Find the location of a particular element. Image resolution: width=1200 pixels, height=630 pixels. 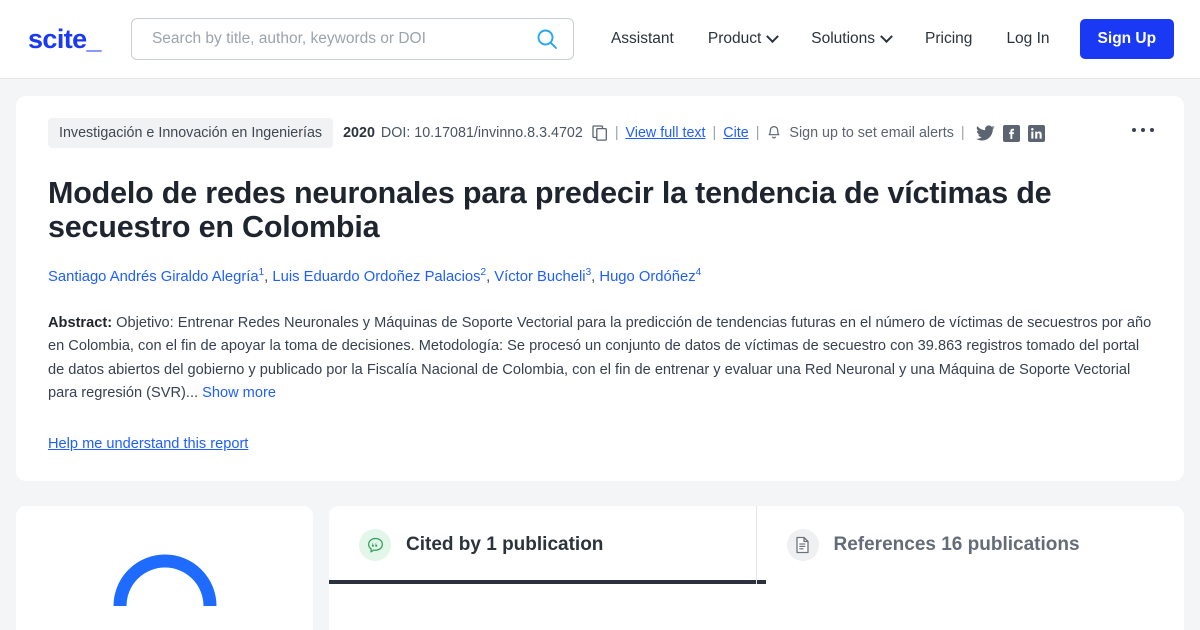

nav-label: Product is located at coordinates (734, 38).